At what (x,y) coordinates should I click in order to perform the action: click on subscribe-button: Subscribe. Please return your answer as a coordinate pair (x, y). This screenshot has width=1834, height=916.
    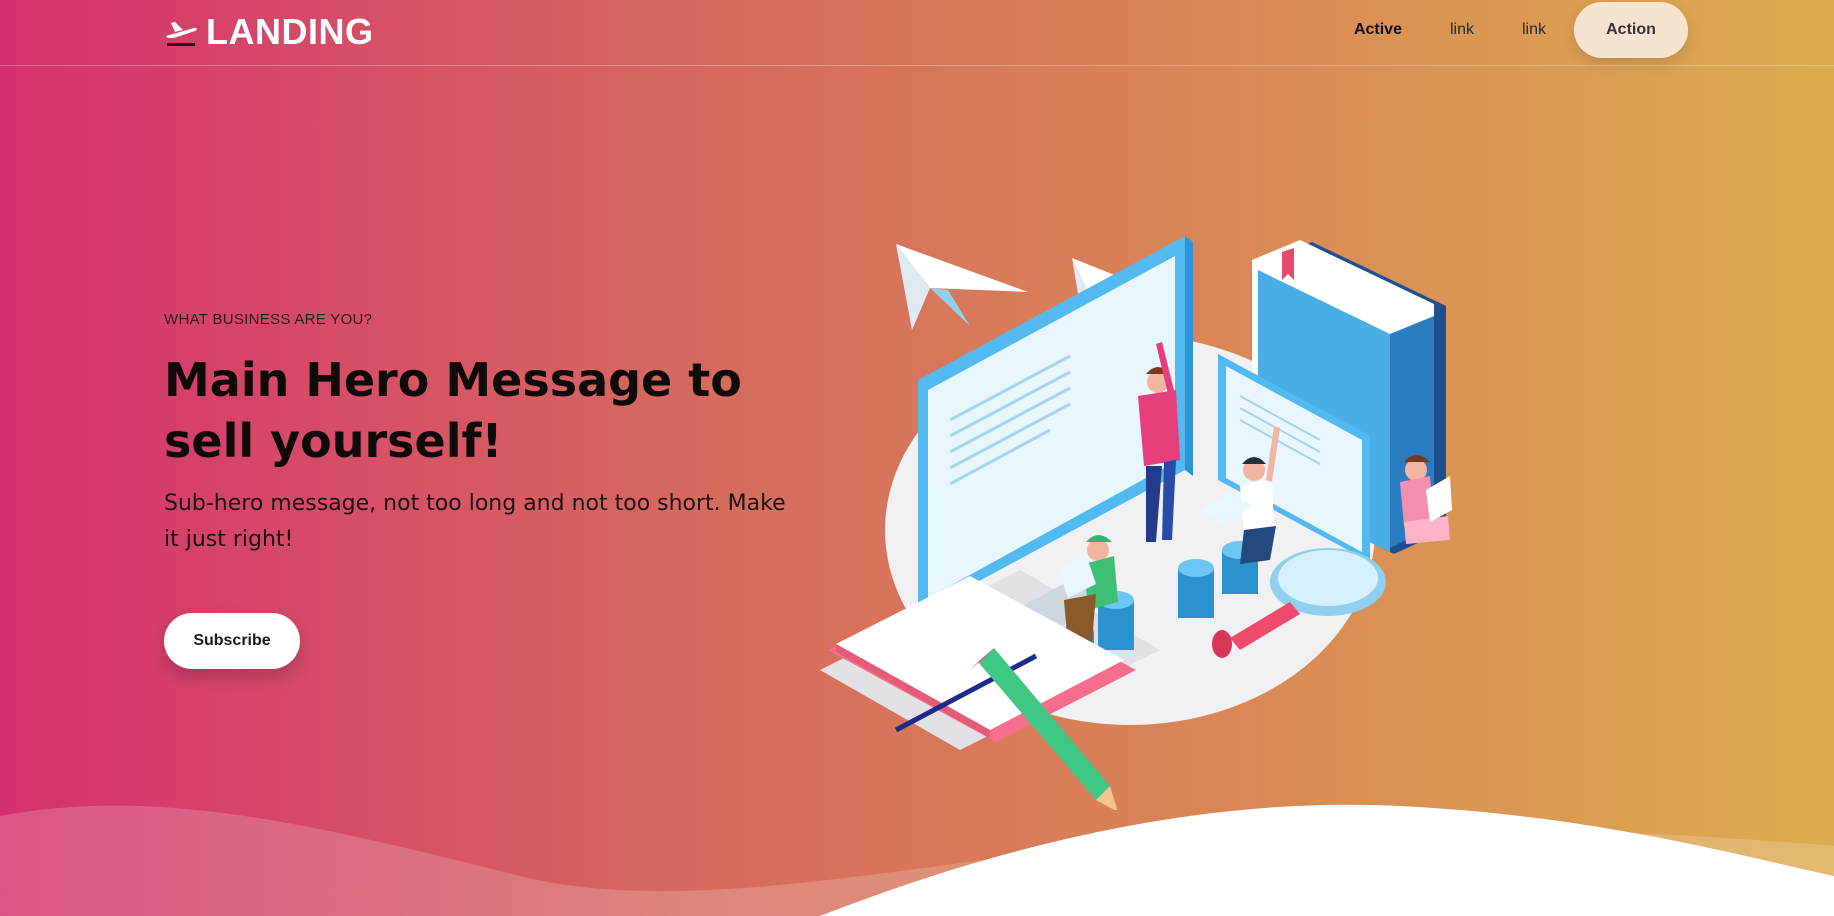
    Looking at the image, I should click on (232, 641).